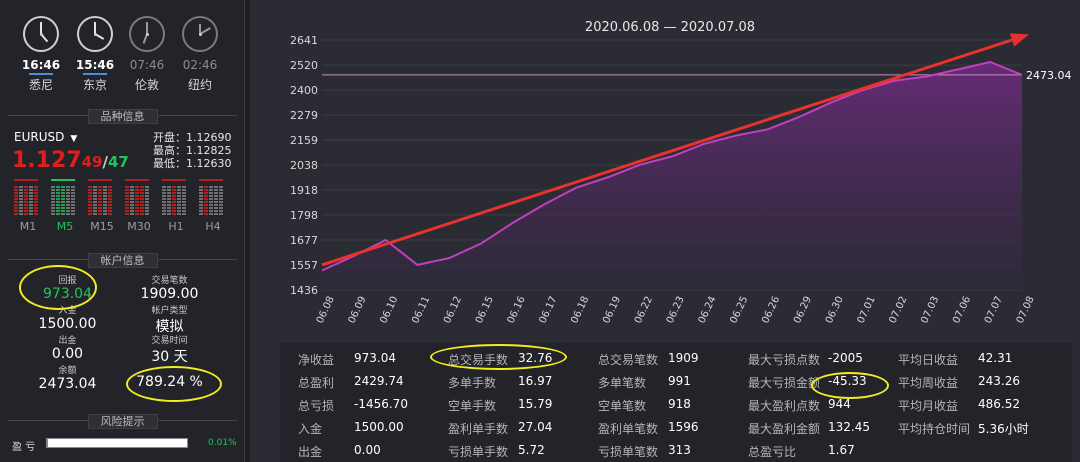 This screenshot has width=1080, height=462. I want to click on stat-label: 平均持仓时间, so click(934, 429).